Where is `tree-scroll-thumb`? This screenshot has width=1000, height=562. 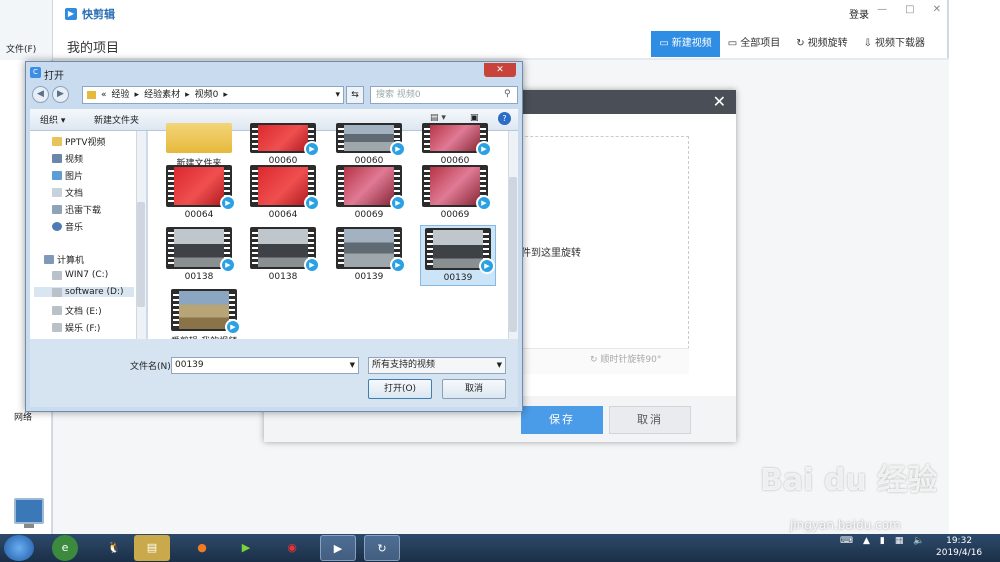 tree-scroll-thumb is located at coordinates (141, 254).